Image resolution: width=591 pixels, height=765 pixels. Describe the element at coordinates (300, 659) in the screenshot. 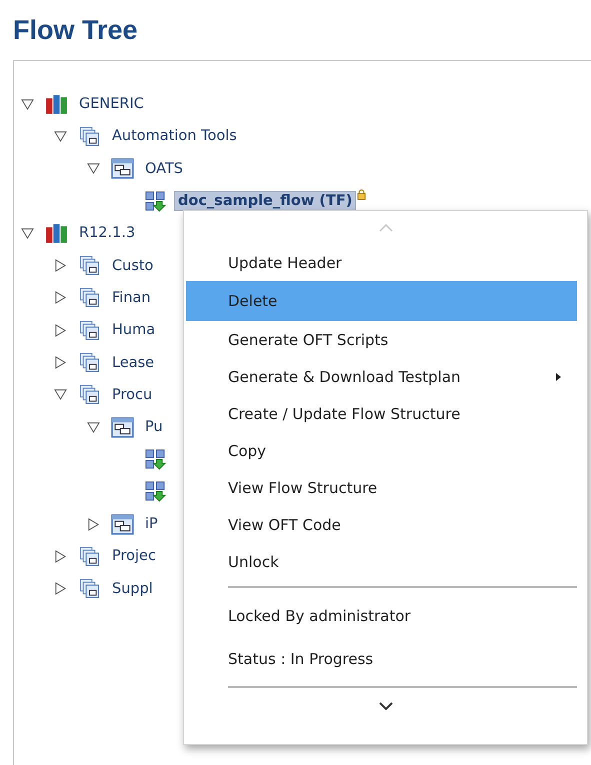

I see `menu-info: Status : In Progress` at that location.